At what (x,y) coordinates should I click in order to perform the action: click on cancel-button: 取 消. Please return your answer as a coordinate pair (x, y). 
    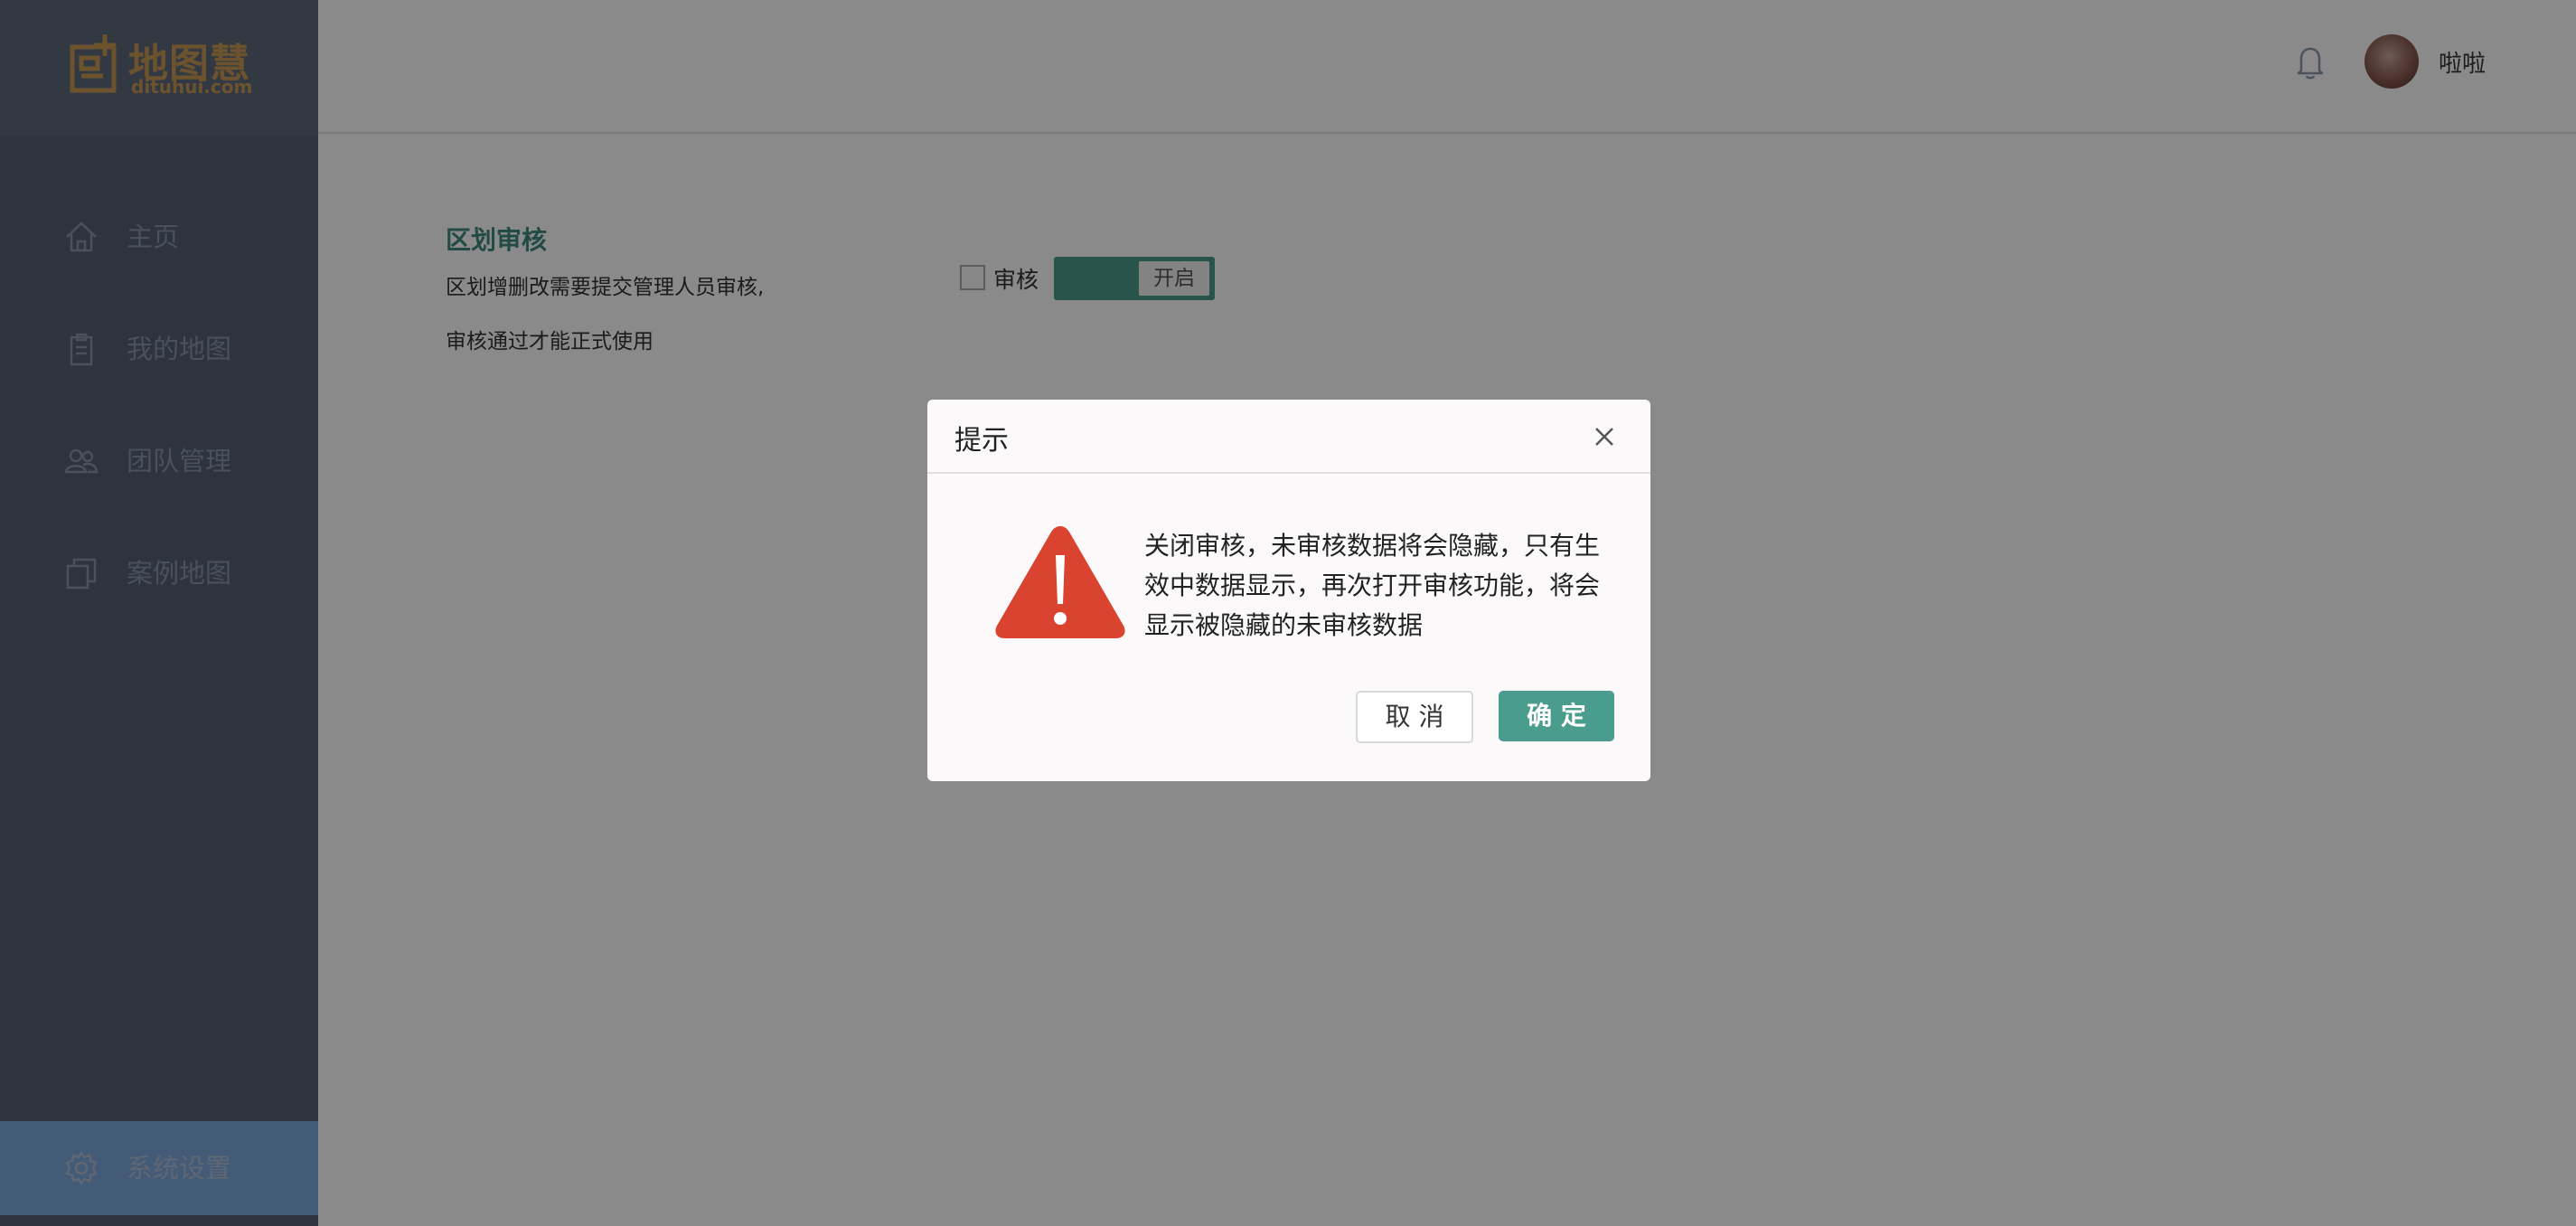
    Looking at the image, I should click on (1415, 717).